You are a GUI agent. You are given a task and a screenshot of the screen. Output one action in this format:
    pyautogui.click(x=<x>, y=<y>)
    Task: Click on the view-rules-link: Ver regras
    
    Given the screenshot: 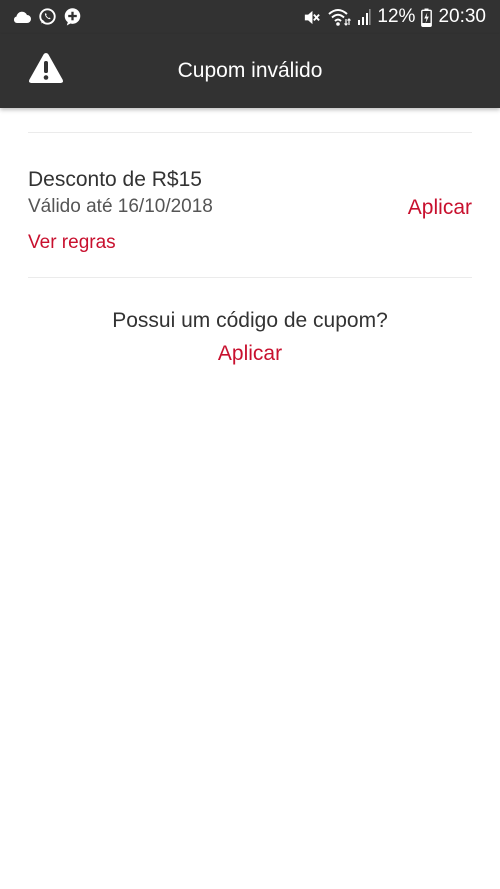 What is the action you would take?
    pyautogui.click(x=72, y=243)
    